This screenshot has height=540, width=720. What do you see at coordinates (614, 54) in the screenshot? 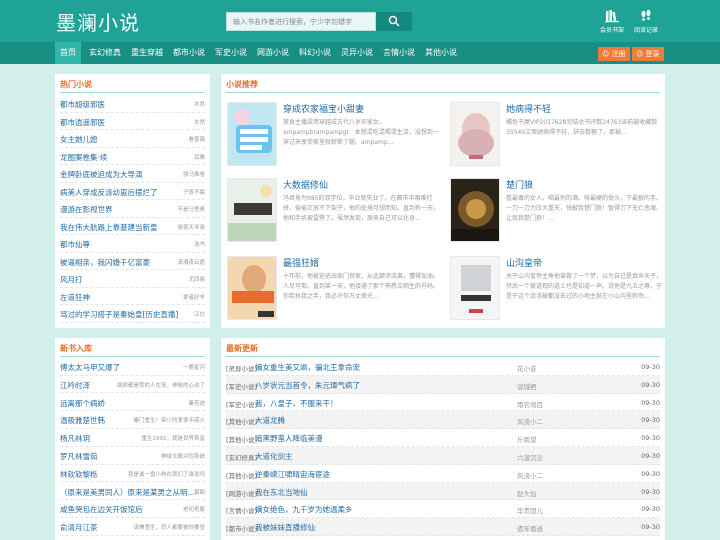
I see `register-button: ☺ 注册` at bounding box center [614, 54].